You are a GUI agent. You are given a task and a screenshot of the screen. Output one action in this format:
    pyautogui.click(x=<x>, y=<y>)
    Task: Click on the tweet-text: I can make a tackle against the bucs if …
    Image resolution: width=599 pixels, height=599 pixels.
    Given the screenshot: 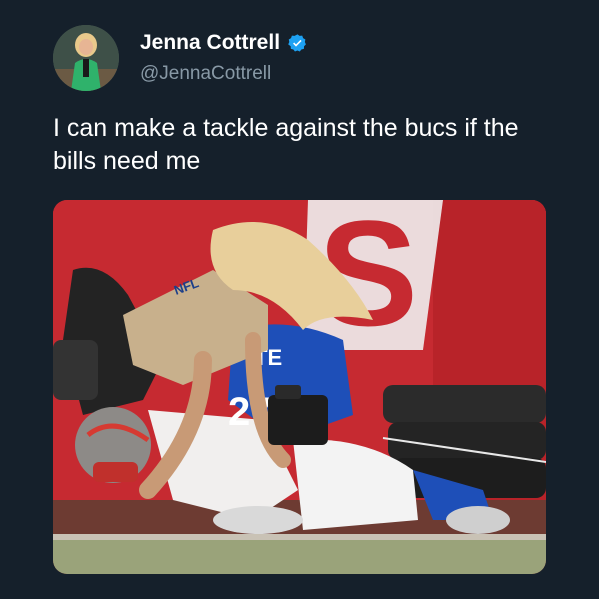 What is the action you would take?
    pyautogui.click(x=286, y=144)
    